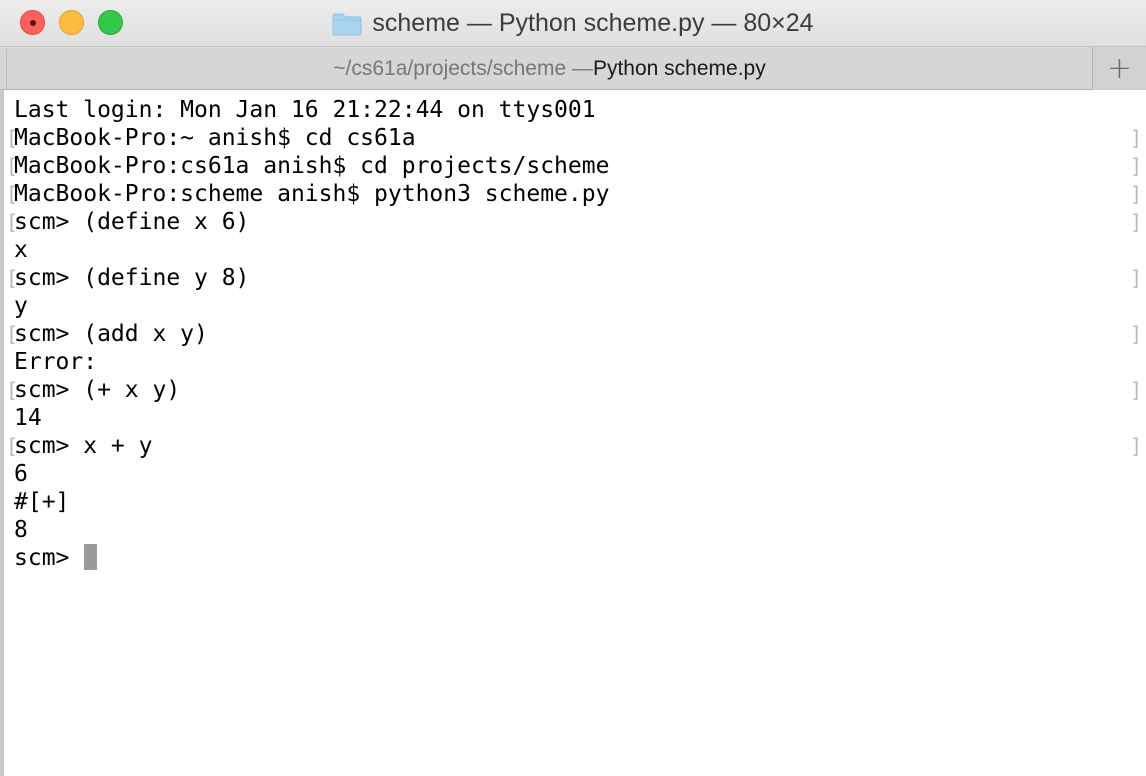  Describe the element at coordinates (463, 68) in the screenshot. I see `tab-path: ~/cs61a/projects/scheme —` at that location.